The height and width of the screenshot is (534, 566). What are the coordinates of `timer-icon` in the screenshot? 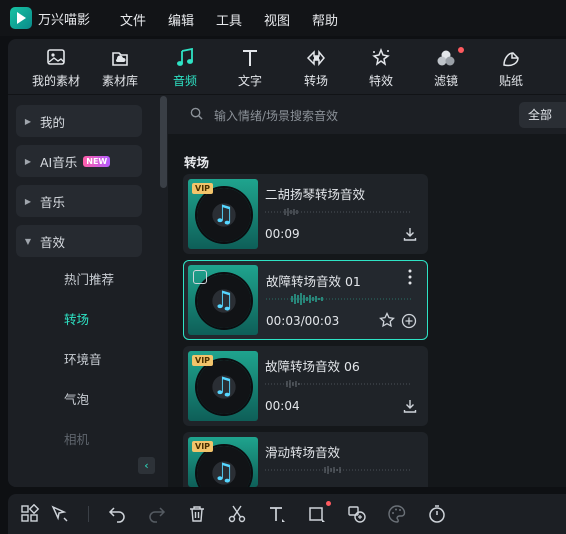 It's located at (437, 514).